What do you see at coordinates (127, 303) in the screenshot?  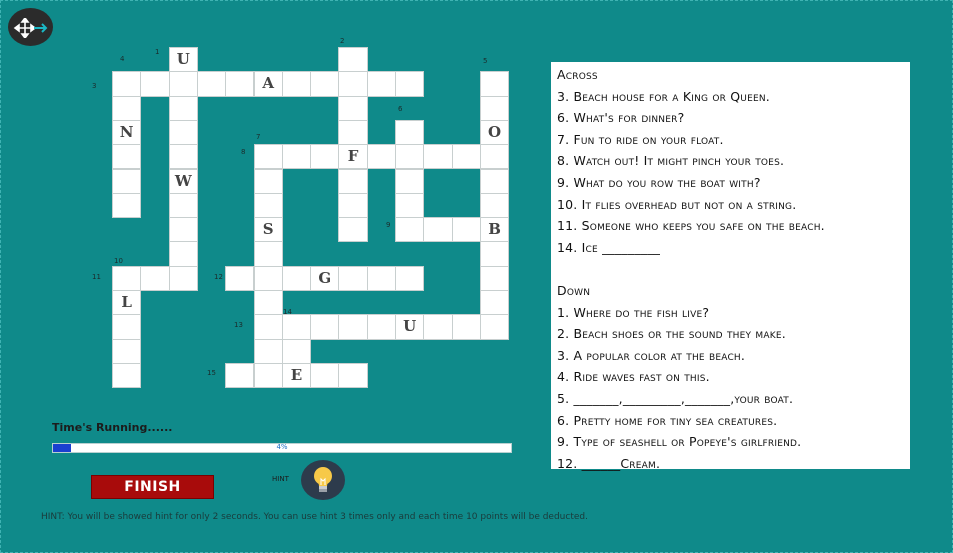 I see `crossword-cell: L` at bounding box center [127, 303].